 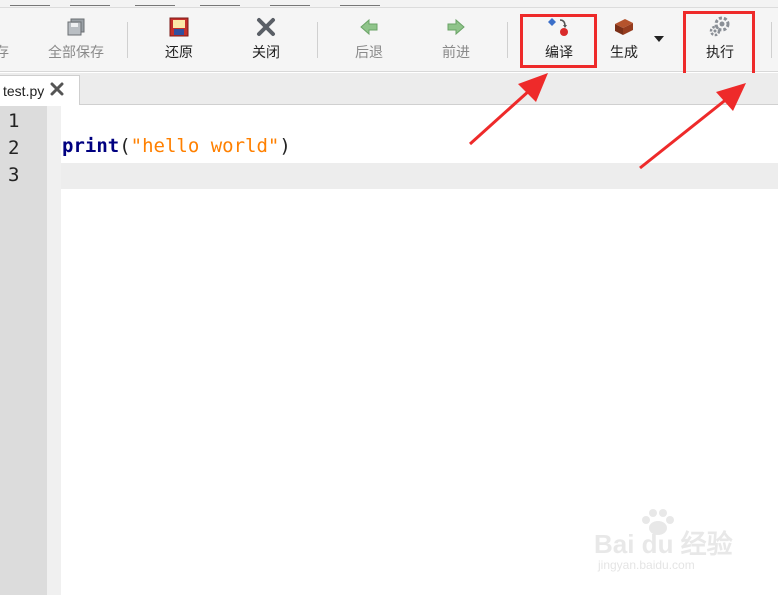 I want to click on save-all-button: 全部保存, so click(x=76, y=39).